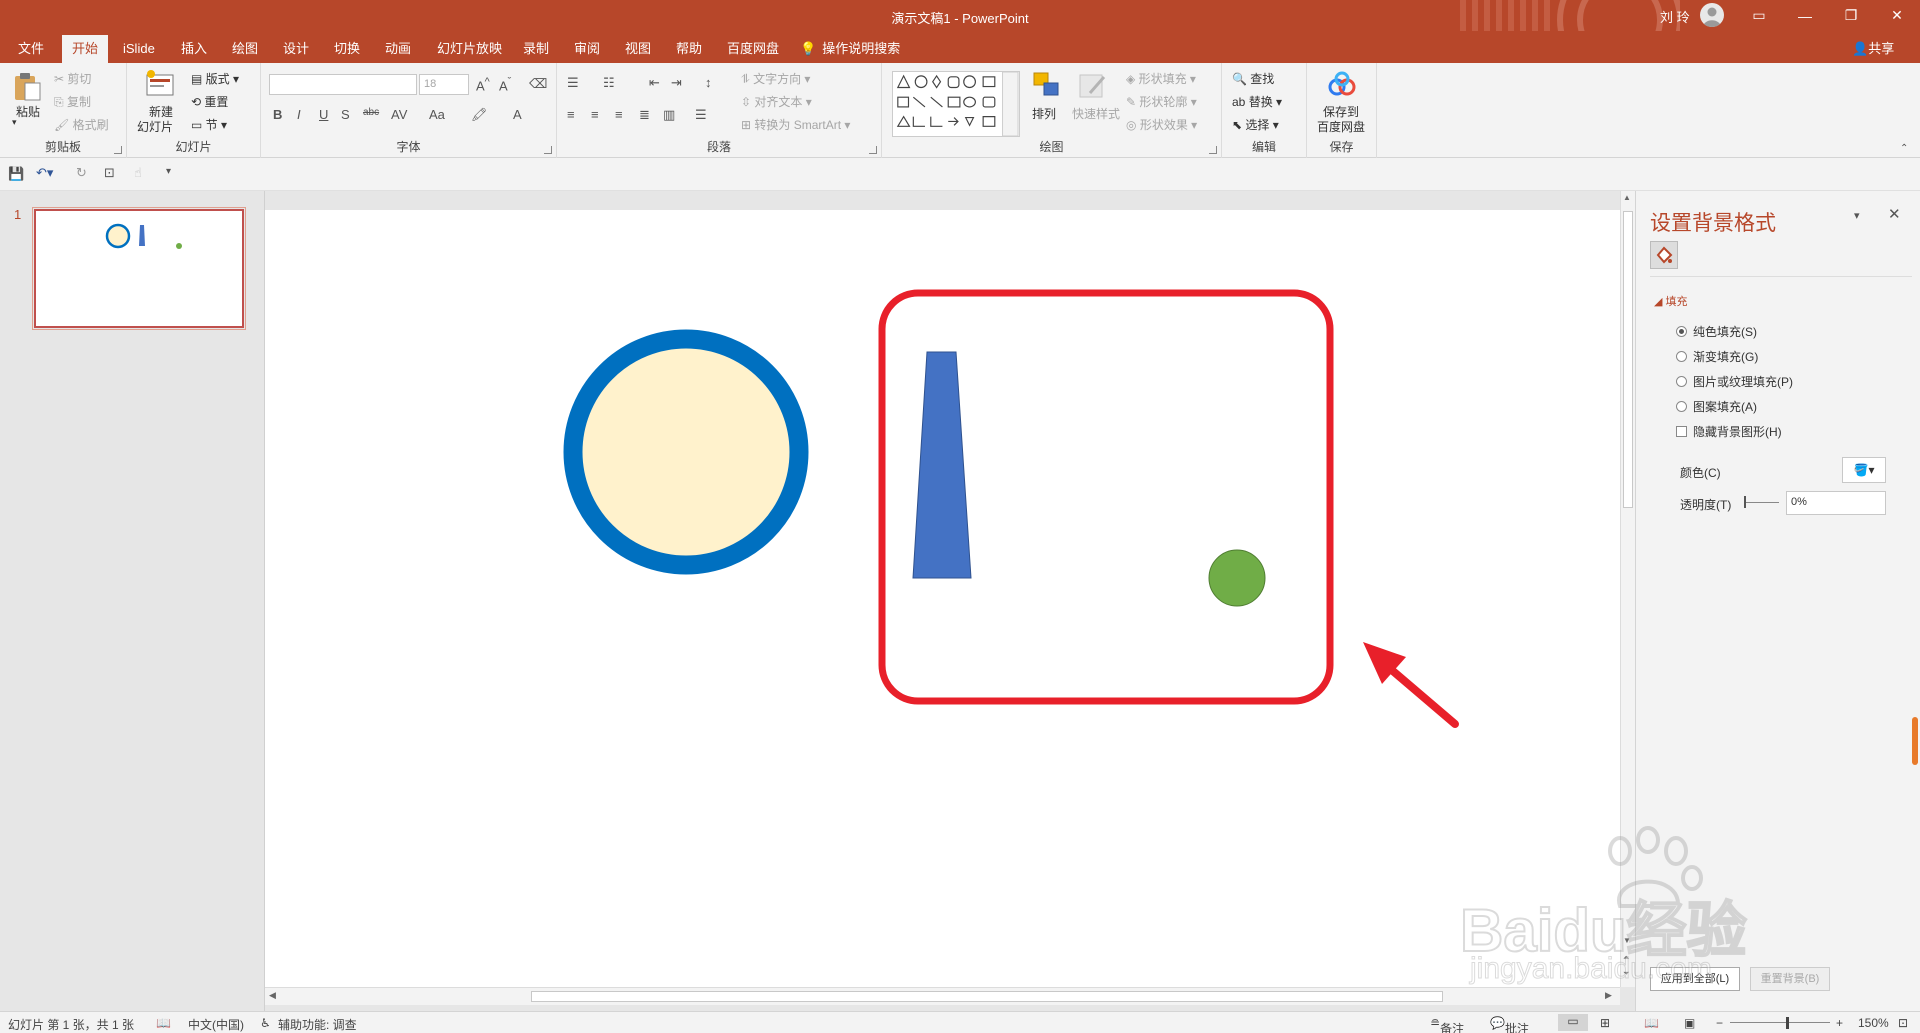  I want to click on language: 中文(中国), so click(216, 1024).